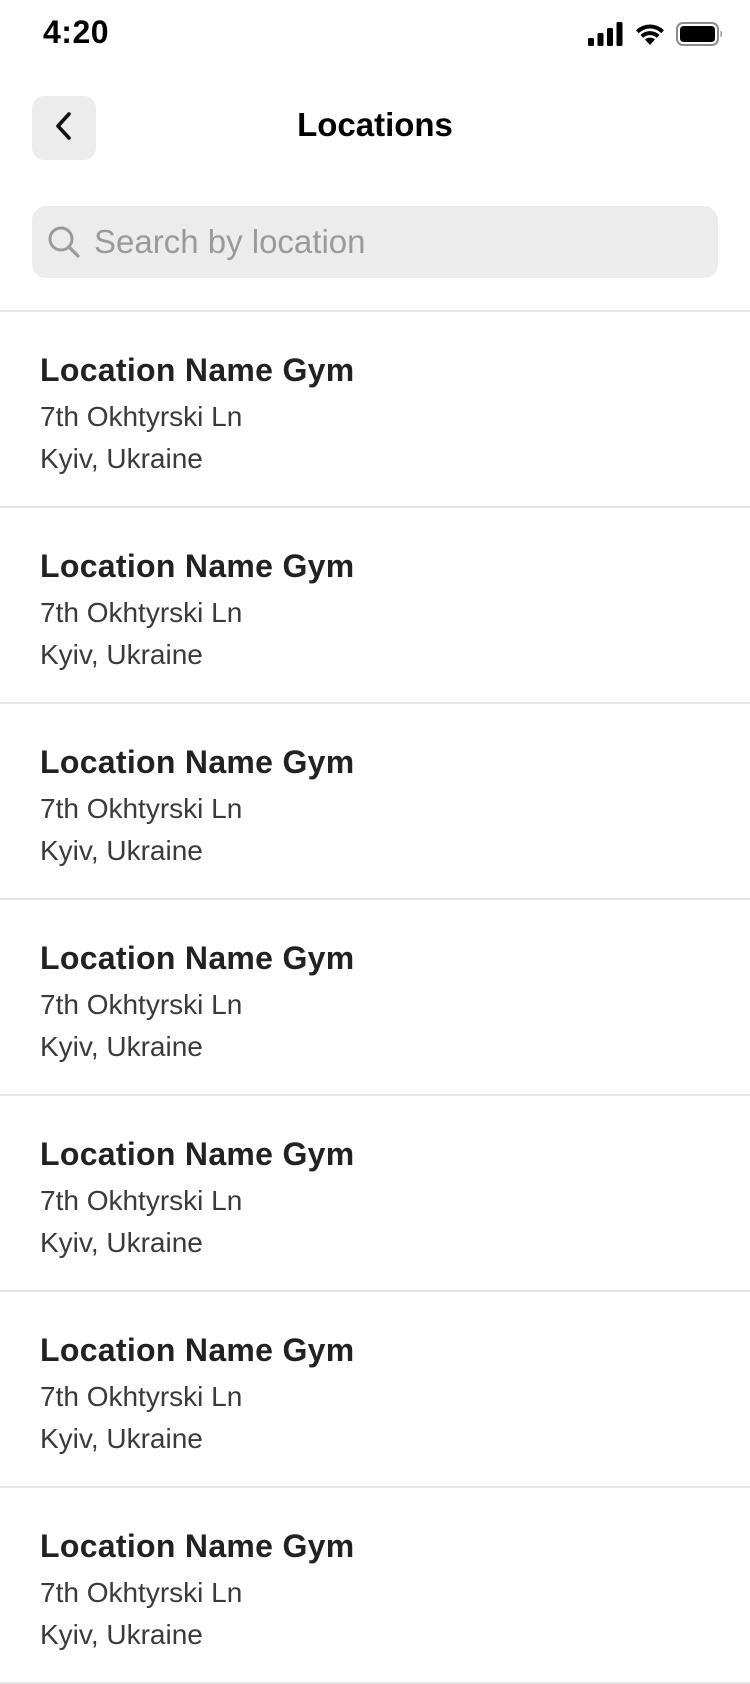 This screenshot has height=1684, width=750. What do you see at coordinates (375, 35) in the screenshot?
I see `status-bar: 4:20` at bounding box center [375, 35].